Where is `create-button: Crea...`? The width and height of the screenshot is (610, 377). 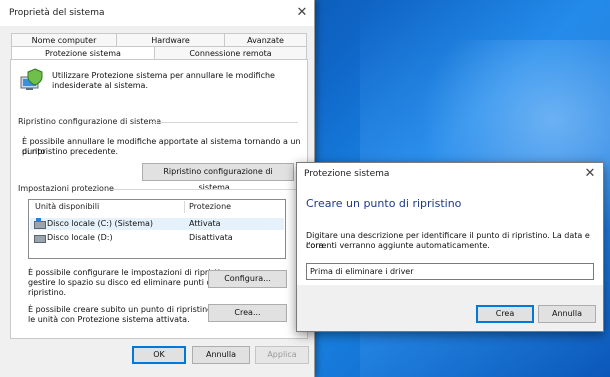 create-button: Crea... is located at coordinates (247, 313).